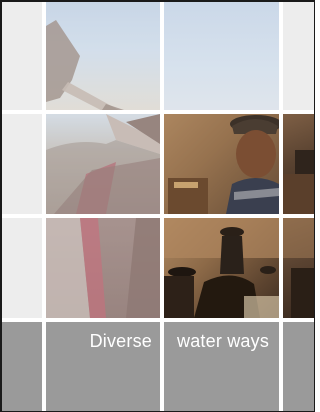 The width and height of the screenshot is (320, 412). What do you see at coordinates (223, 341) in the screenshot?
I see `caption-words-water-ways: water ways` at bounding box center [223, 341].